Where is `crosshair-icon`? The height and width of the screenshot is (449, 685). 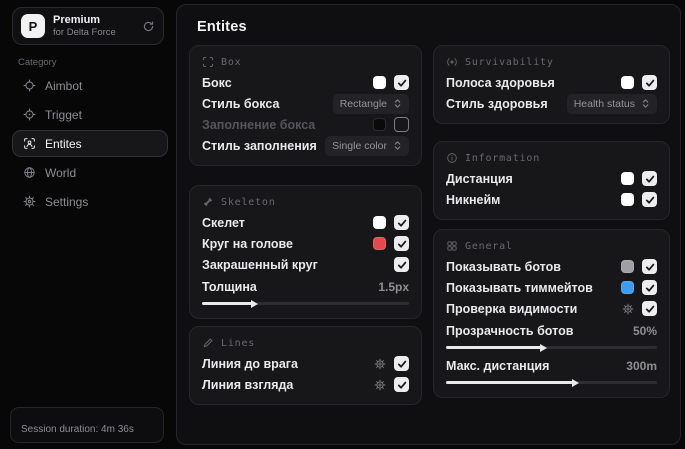 crosshair-icon is located at coordinates (29, 85).